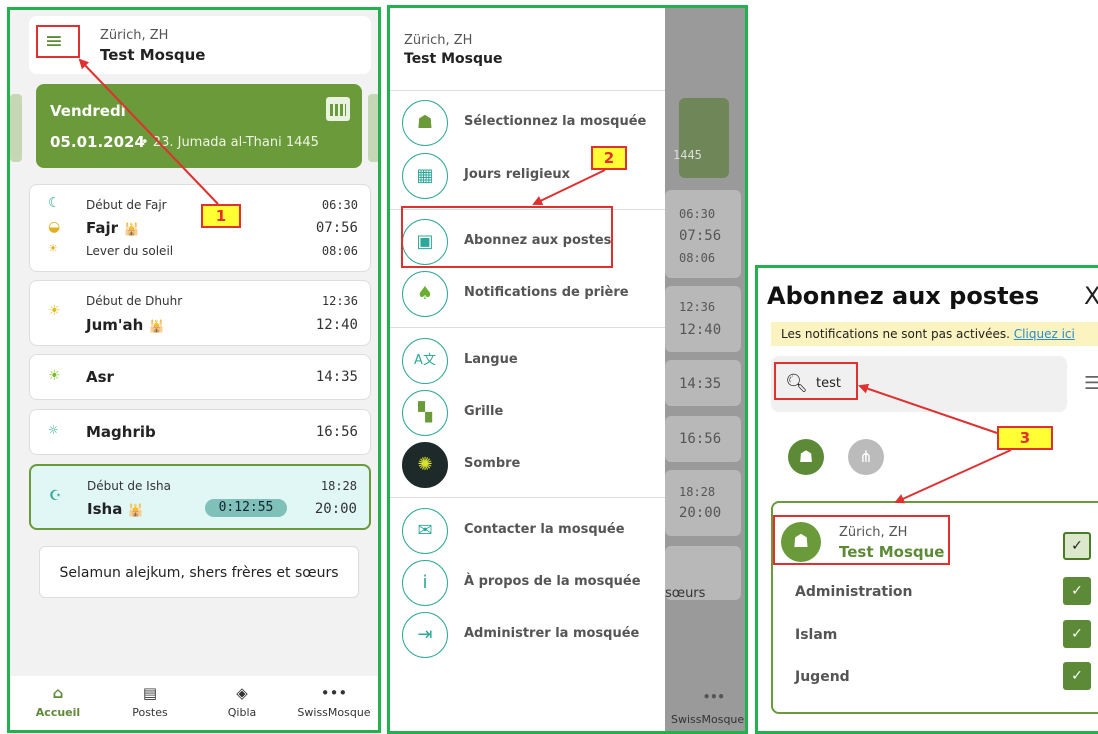 This screenshot has width=1098, height=734. What do you see at coordinates (953, 476) in the screenshot?
I see `arrow-3b` at bounding box center [953, 476].